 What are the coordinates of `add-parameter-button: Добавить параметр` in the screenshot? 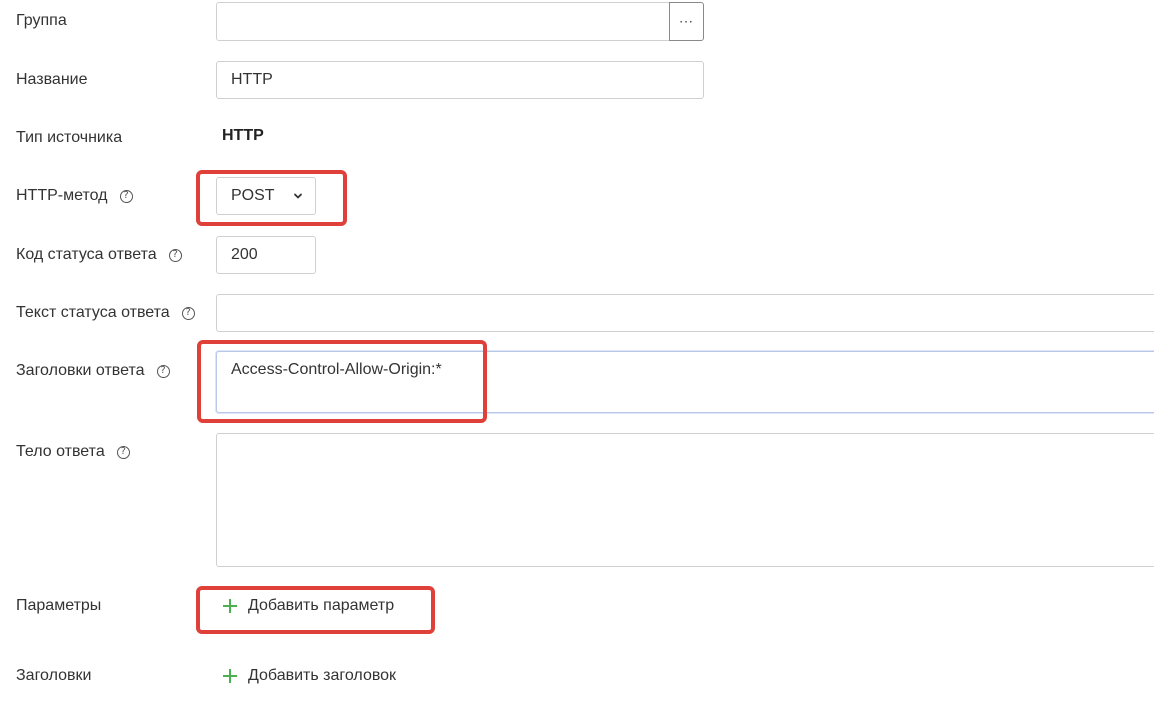 It's located at (308, 606).